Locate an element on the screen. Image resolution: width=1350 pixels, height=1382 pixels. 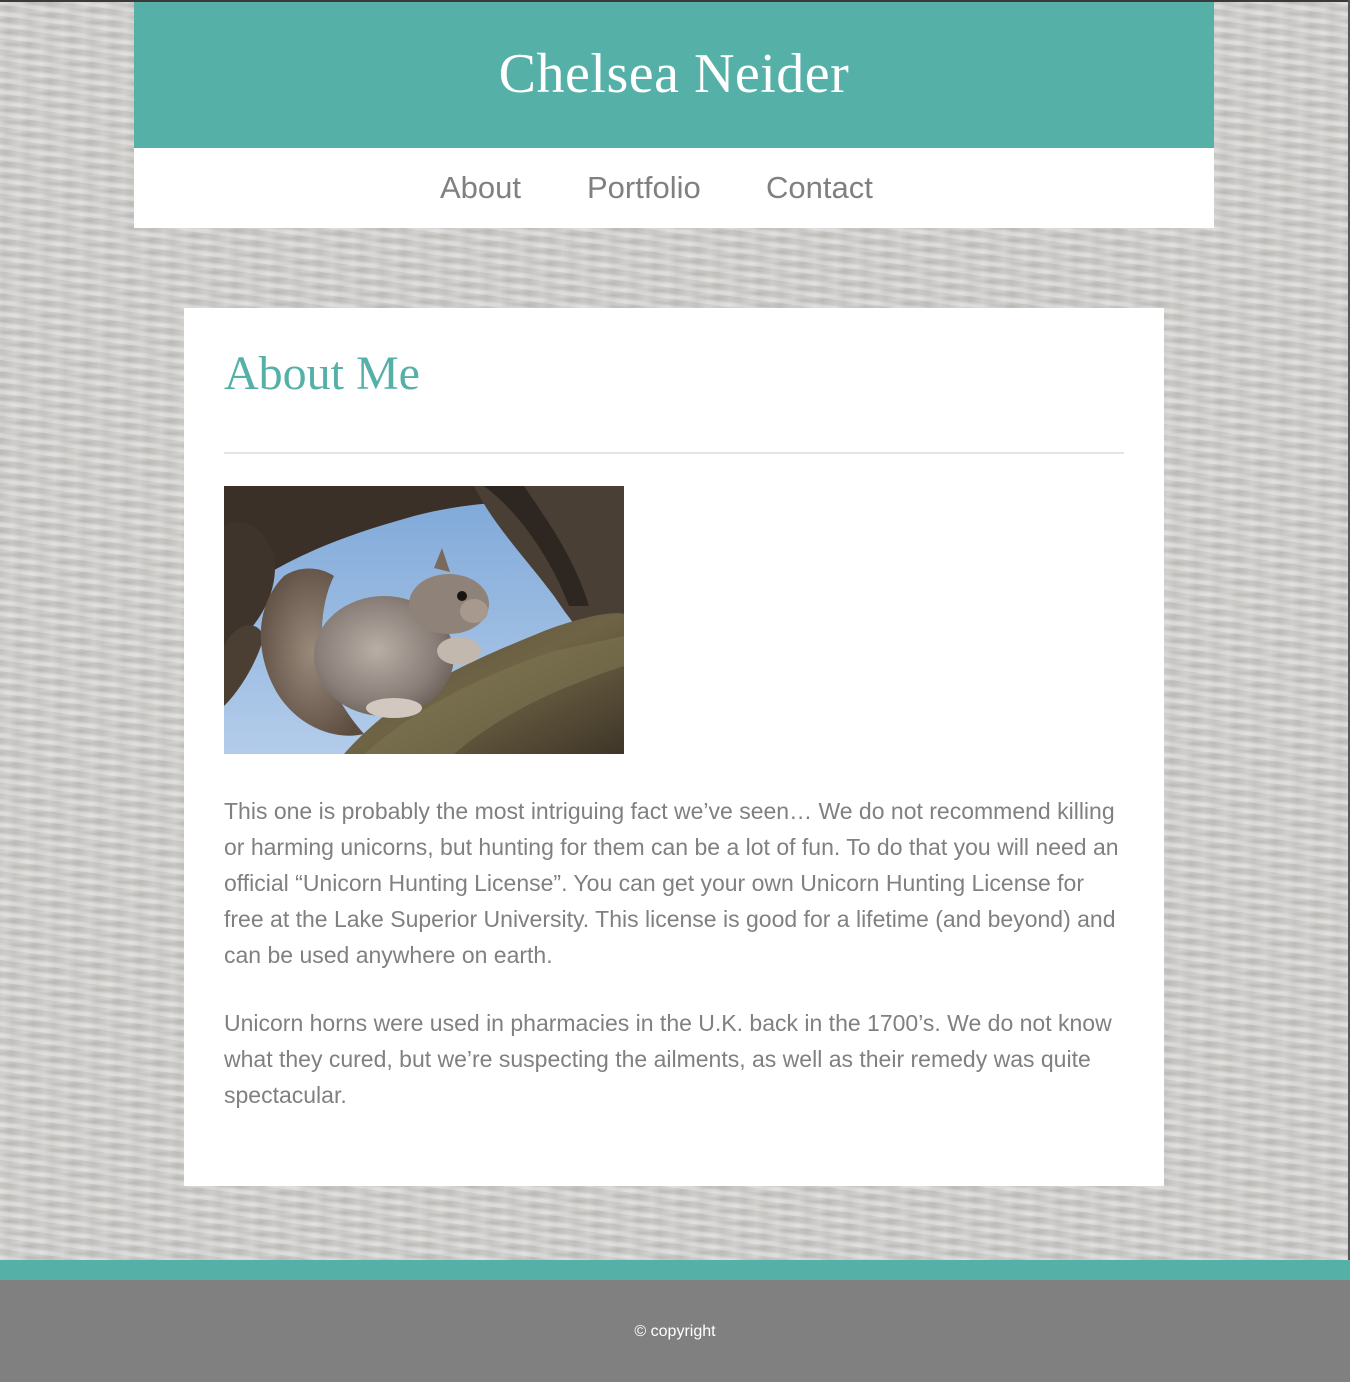
site-footer: © copyright is located at coordinates (675, 1331).